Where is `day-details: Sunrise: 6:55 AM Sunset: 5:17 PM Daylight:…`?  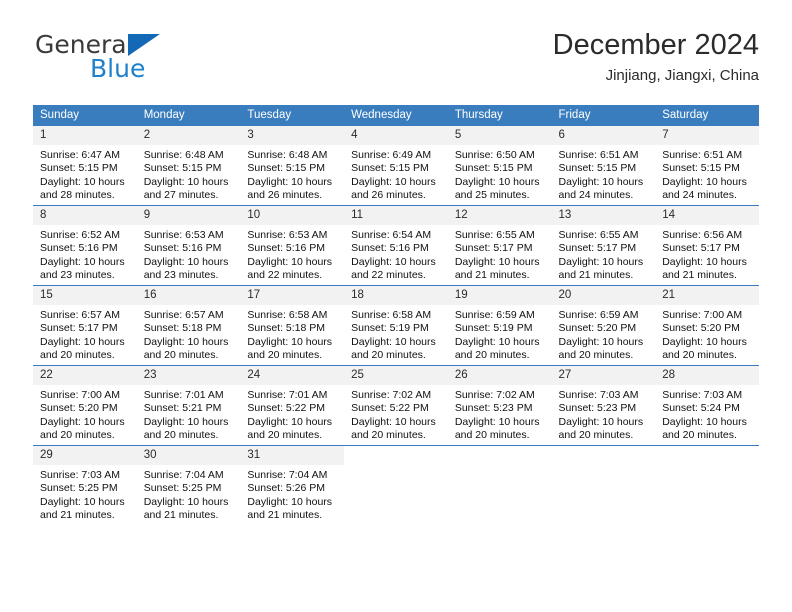
day-details: Sunrise: 6:55 AM Sunset: 5:17 PM Daylight:… is located at coordinates (500, 254).